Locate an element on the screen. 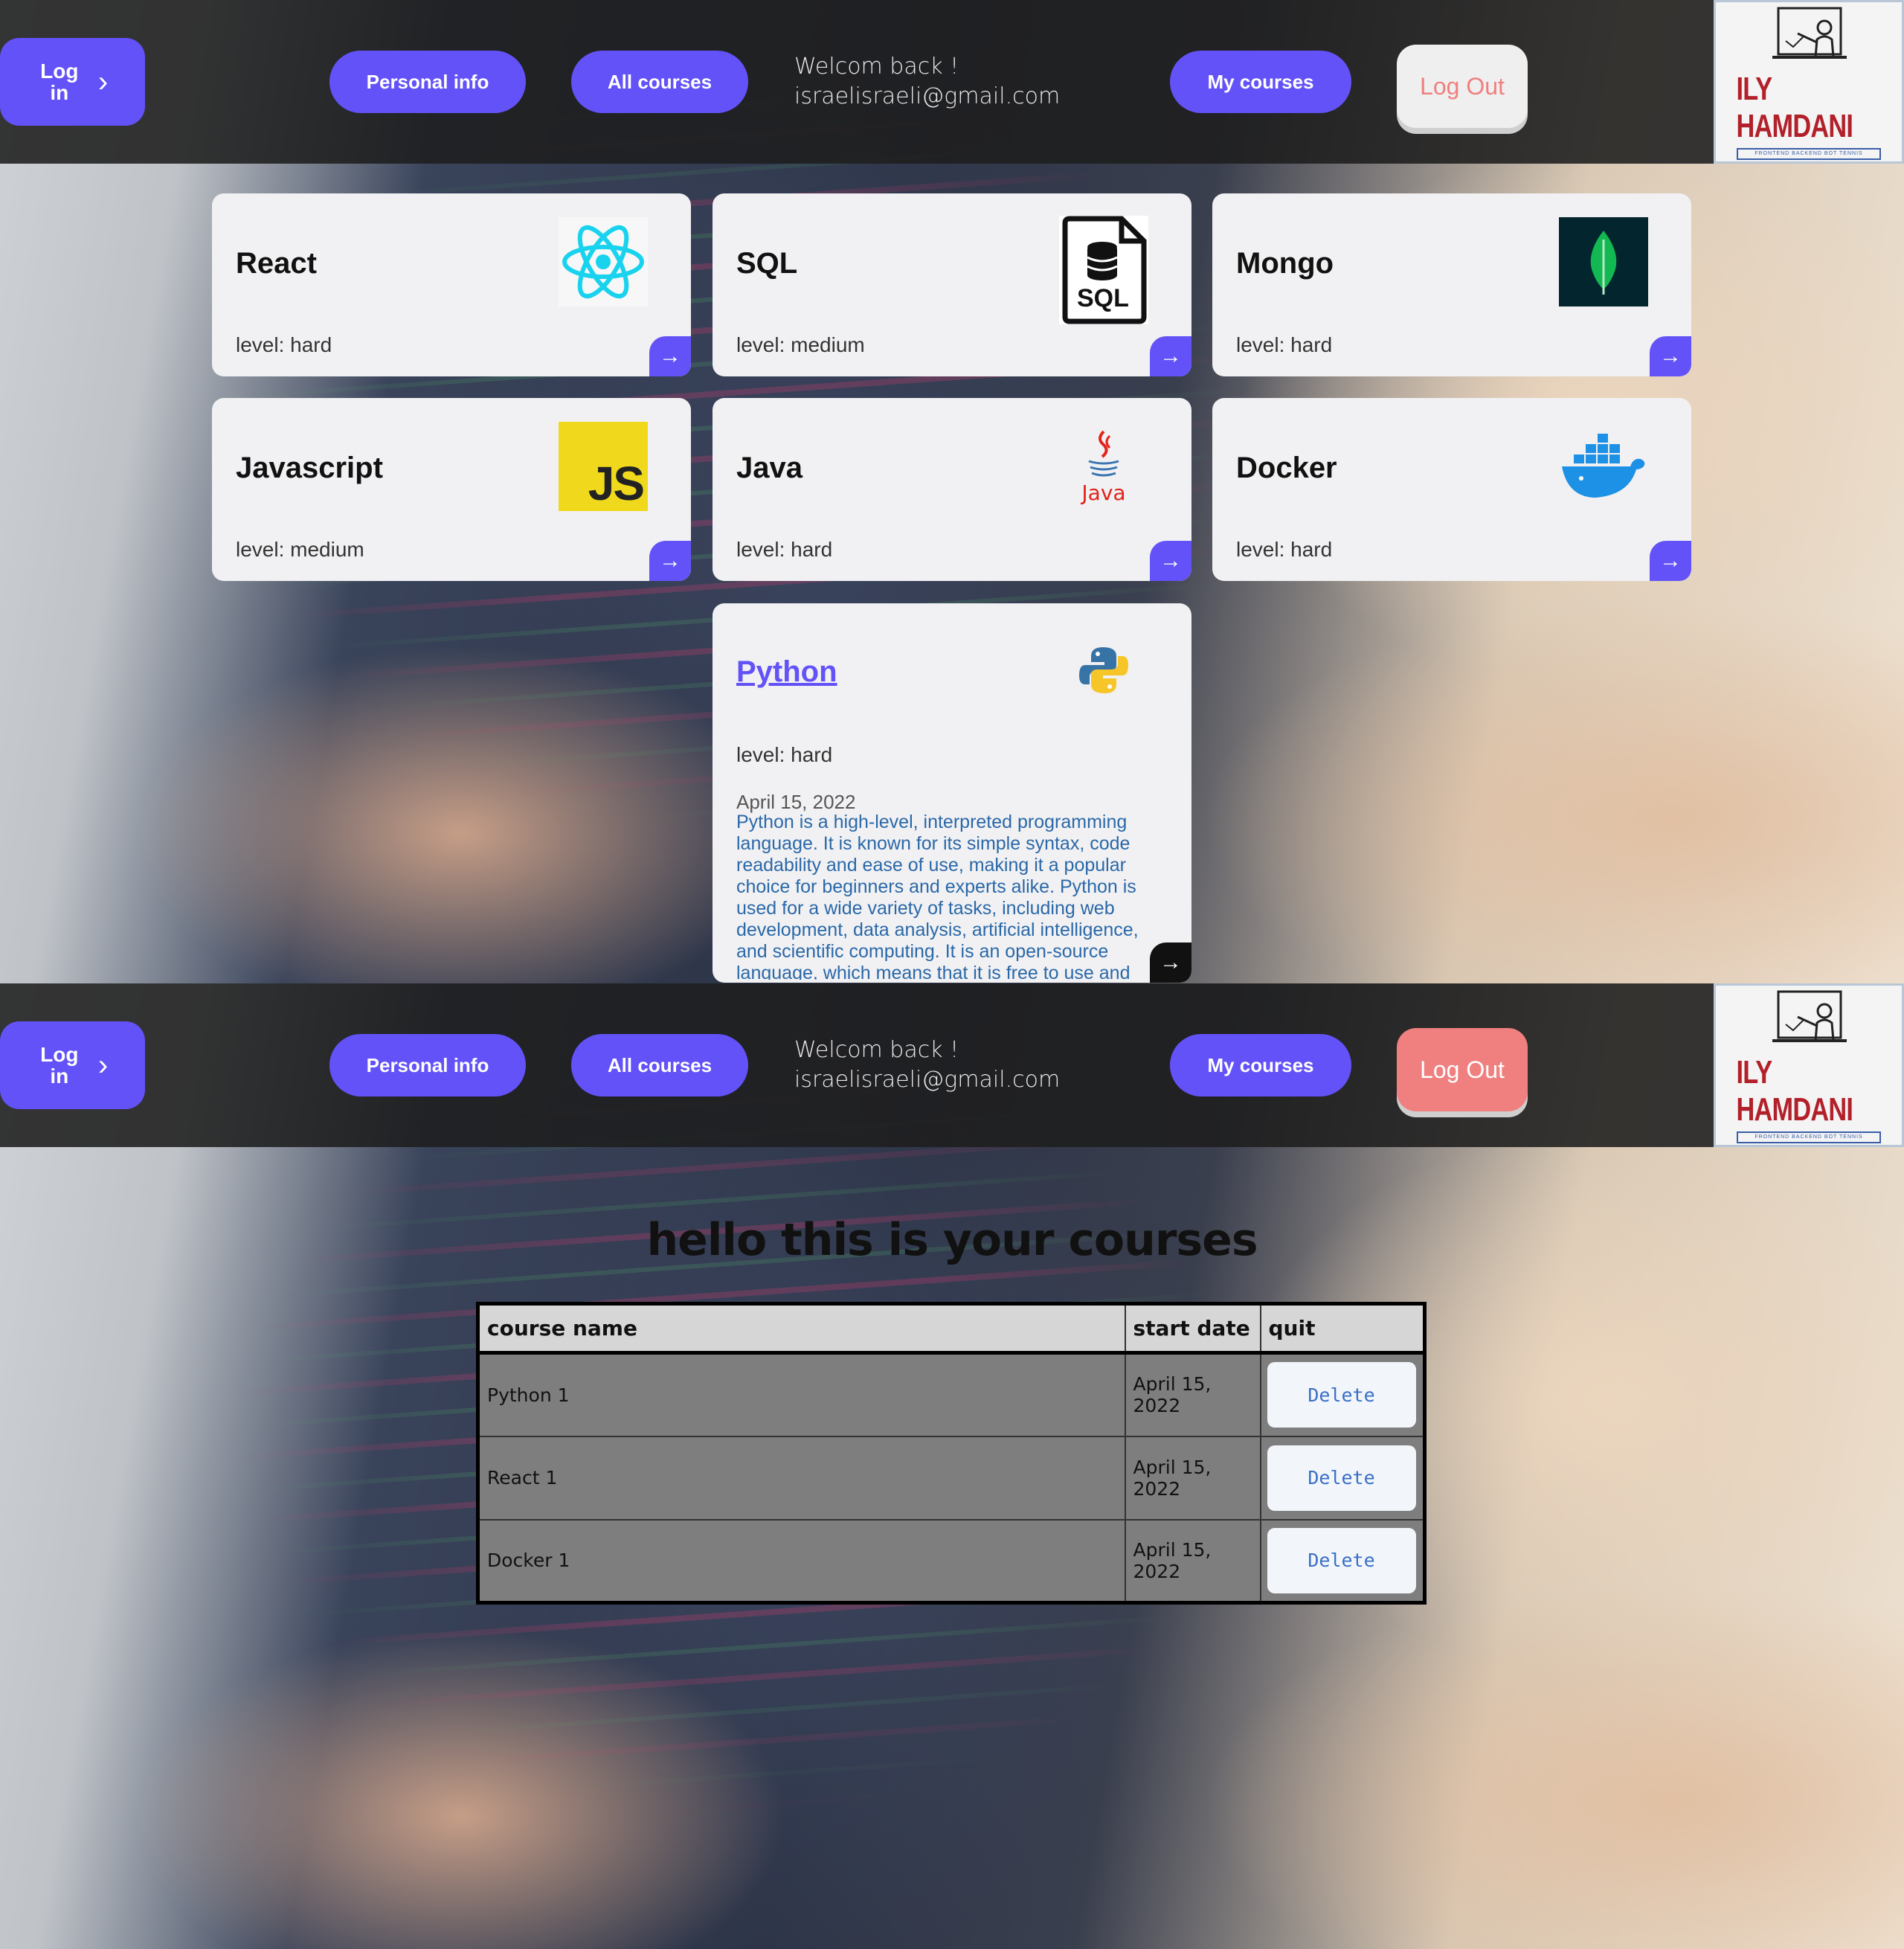 The height and width of the screenshot is (1949, 1904). course-name-link: Python is located at coordinates (787, 672).